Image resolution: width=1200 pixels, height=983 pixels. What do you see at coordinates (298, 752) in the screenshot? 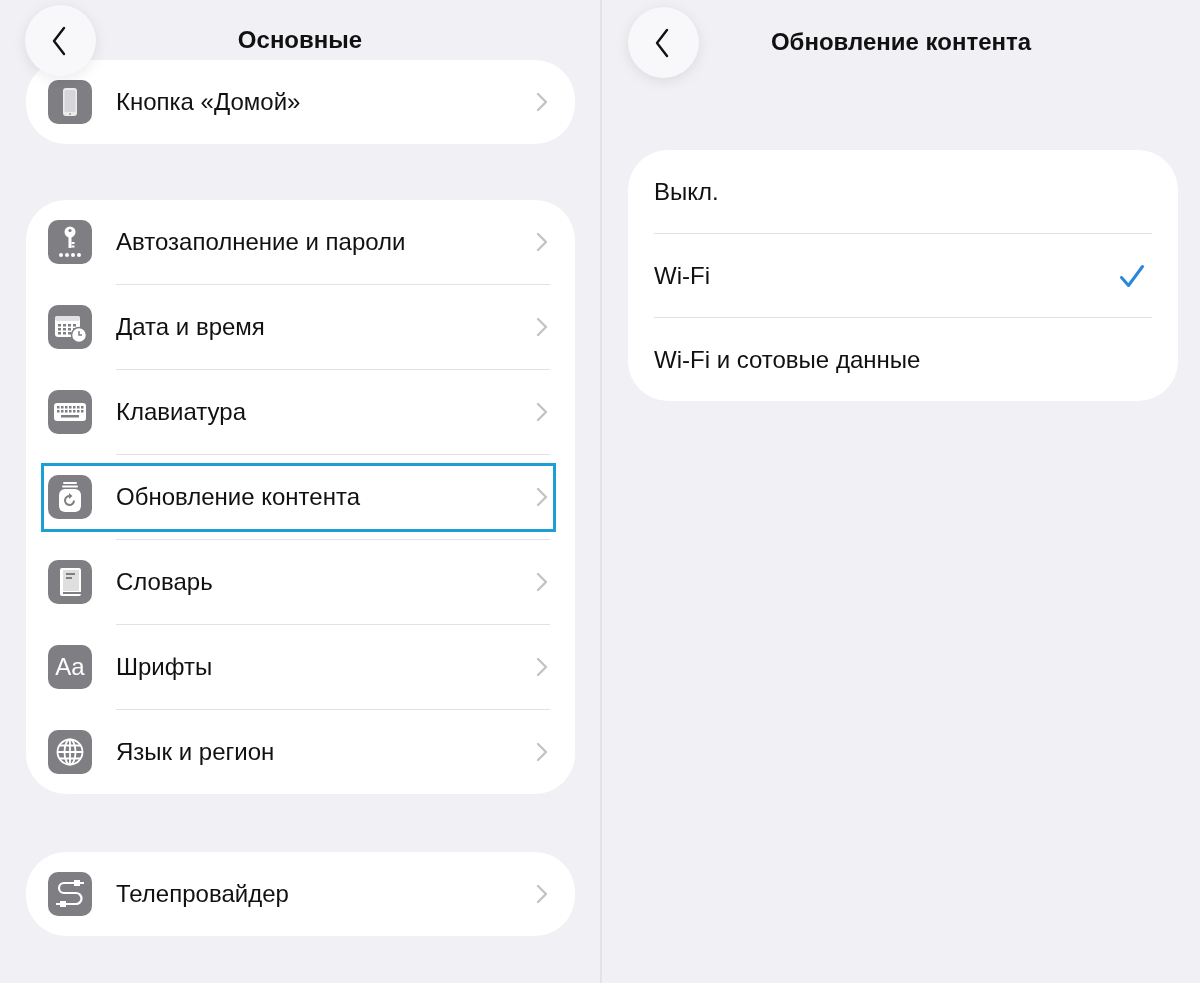
I see `settings-row: Язык и регион` at bounding box center [298, 752].